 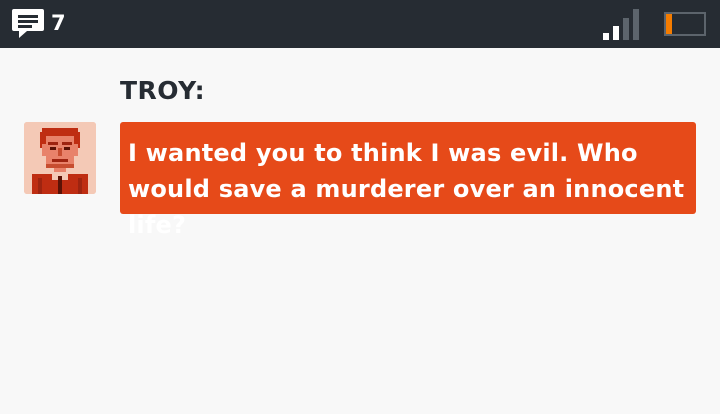 I want to click on status-bar: 7, so click(x=360, y=24).